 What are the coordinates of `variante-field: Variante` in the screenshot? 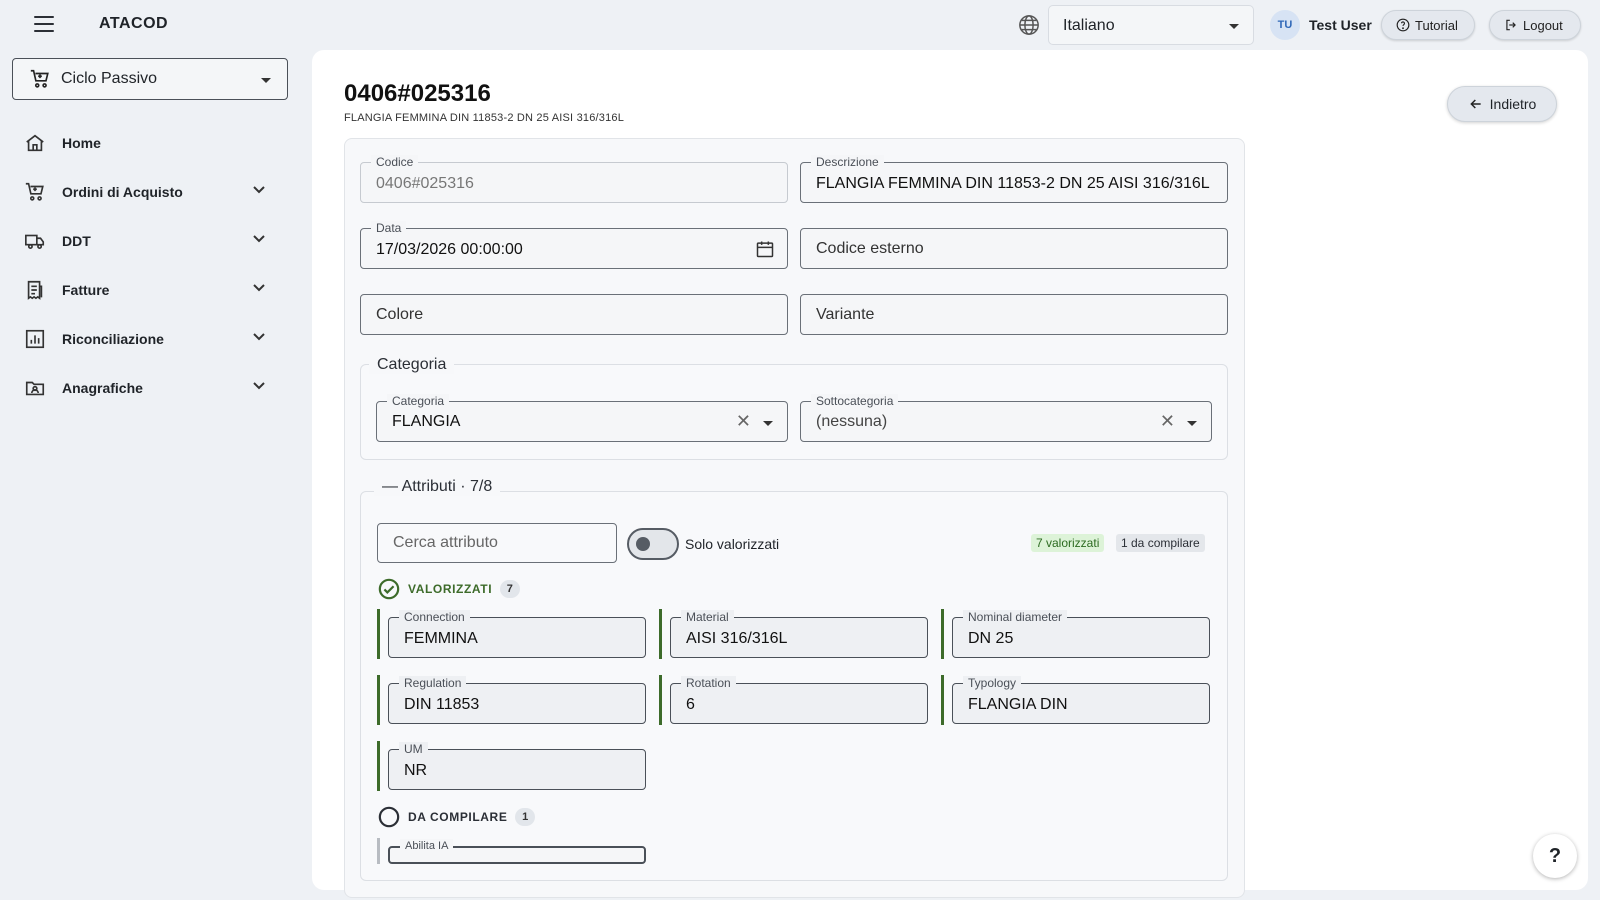 It's located at (1014, 314).